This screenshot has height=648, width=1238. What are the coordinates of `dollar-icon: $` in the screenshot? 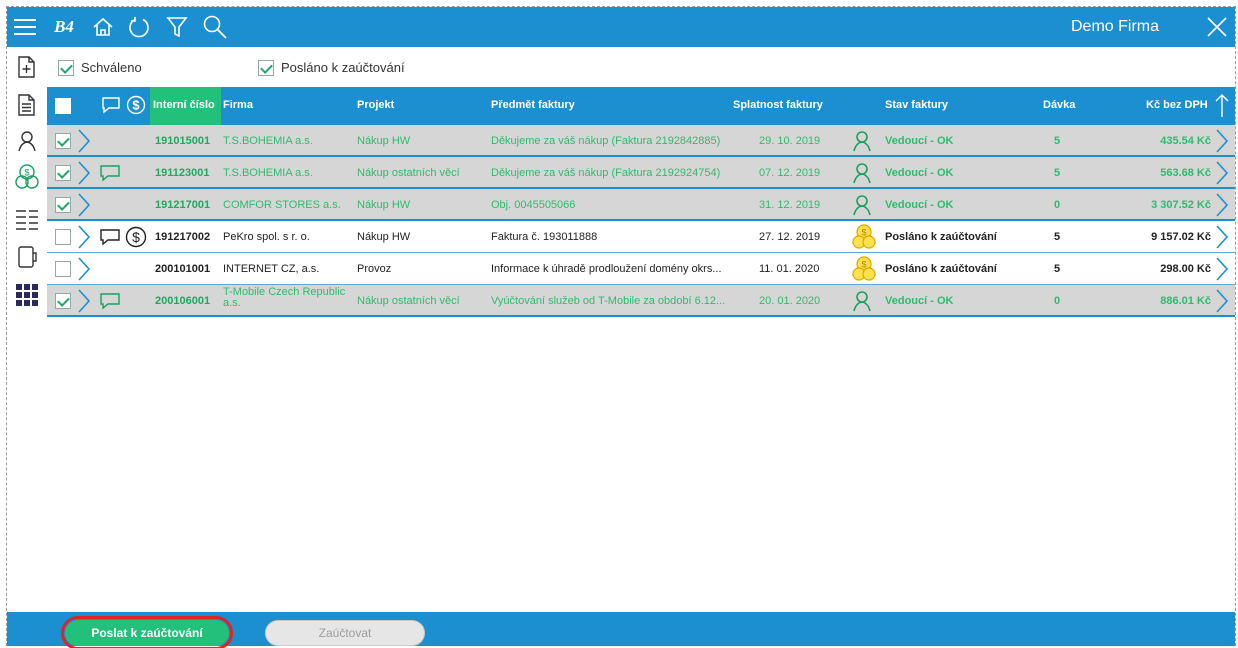 It's located at (136, 238).